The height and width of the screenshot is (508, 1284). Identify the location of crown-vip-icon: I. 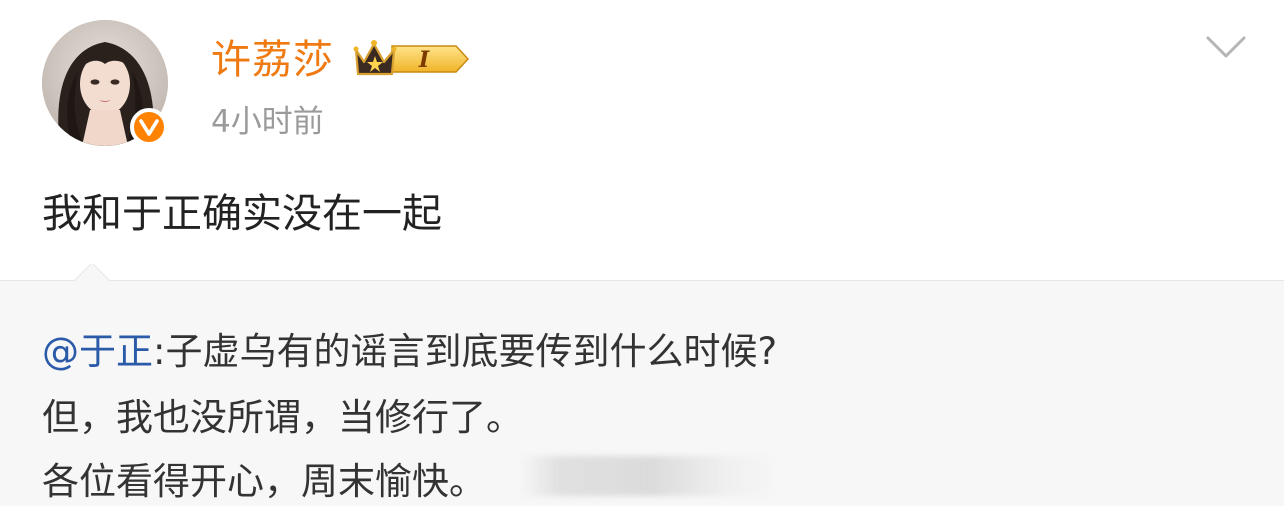
(411, 58).